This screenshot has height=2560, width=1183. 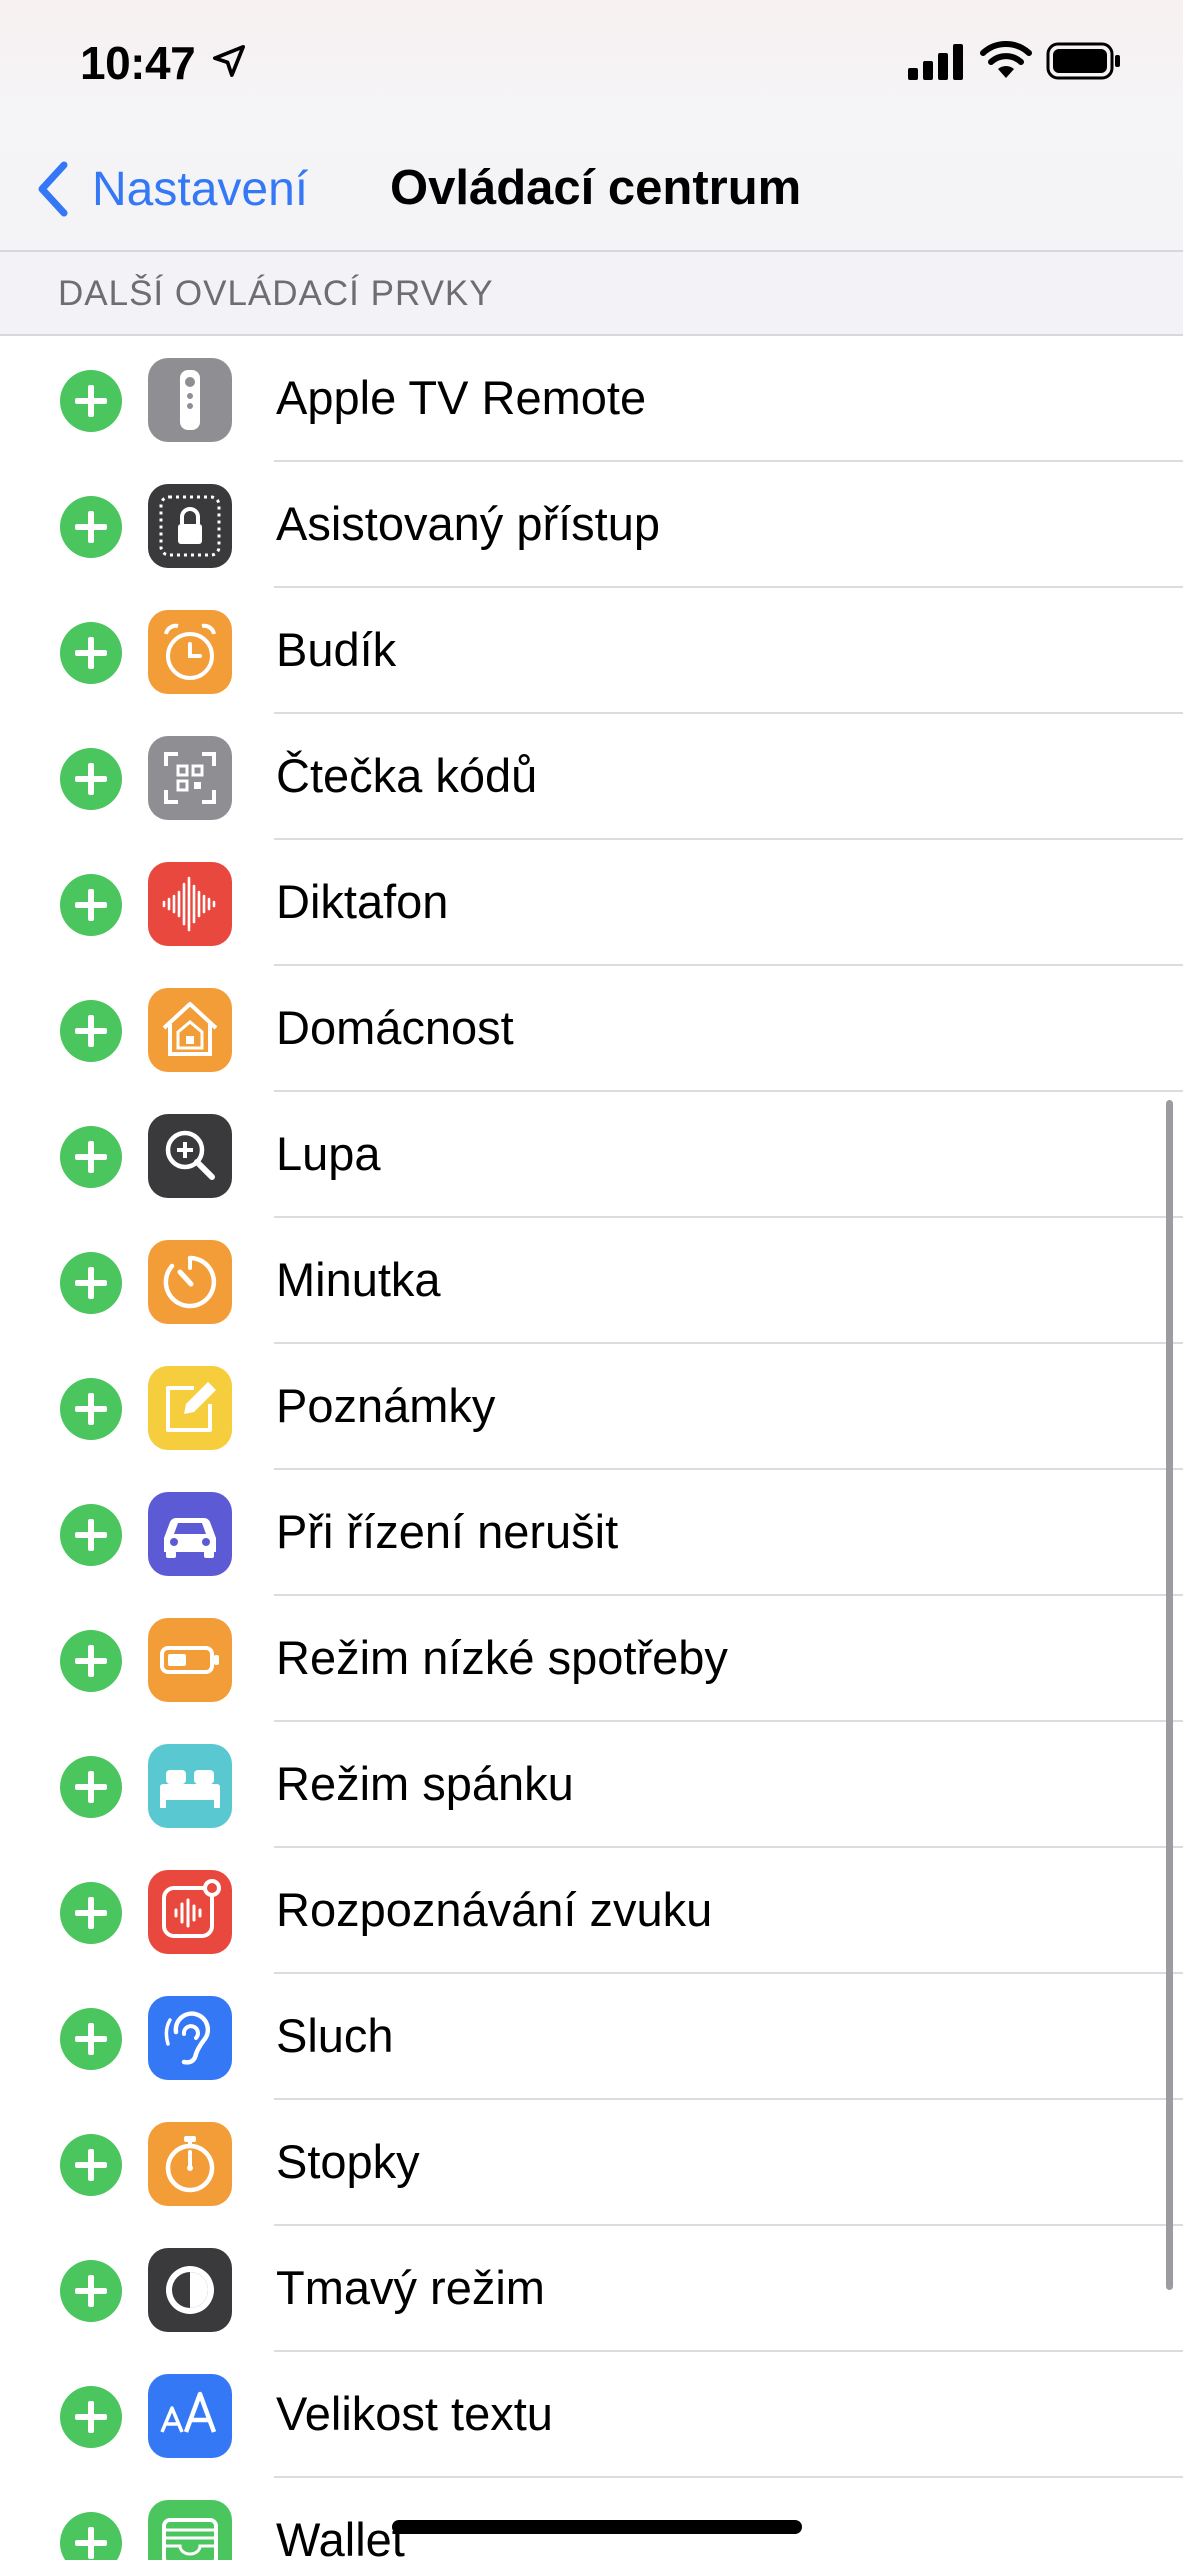 What do you see at coordinates (335, 2035) in the screenshot?
I see `row-label: Sluch` at bounding box center [335, 2035].